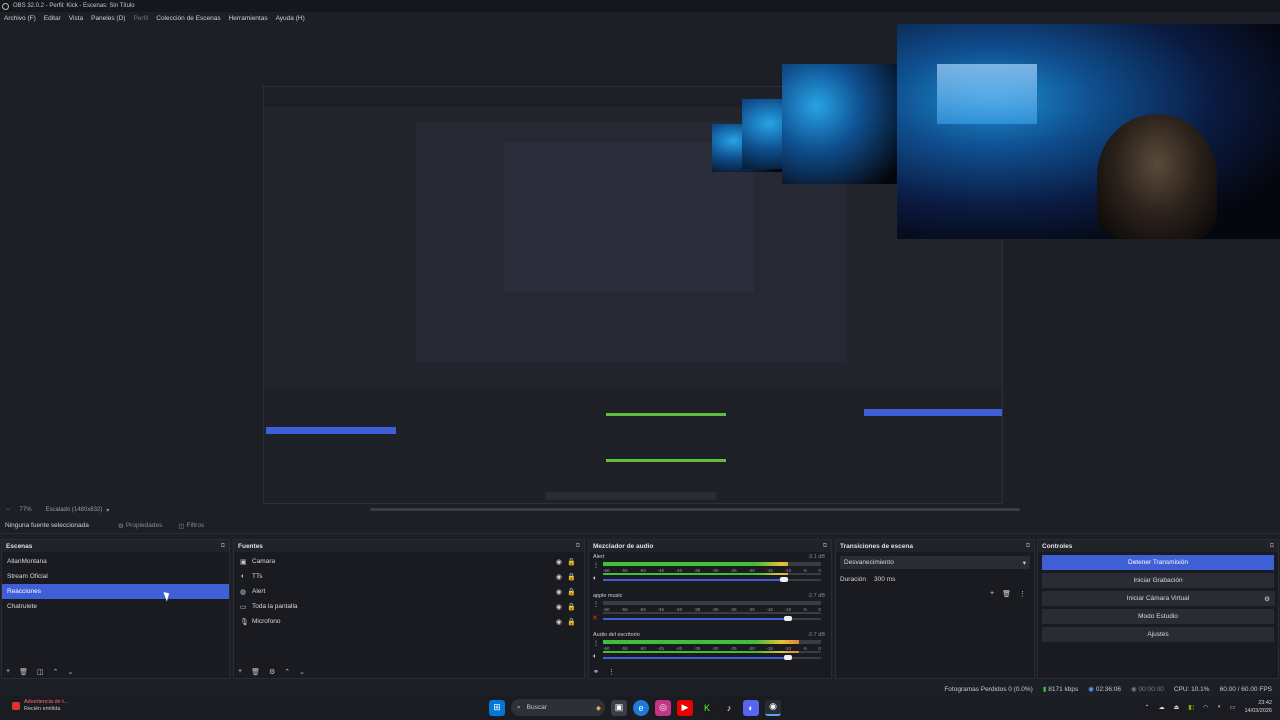 The image size is (1280, 720). Describe the element at coordinates (52, 18) in the screenshot. I see `menu-editar: Editar` at that location.